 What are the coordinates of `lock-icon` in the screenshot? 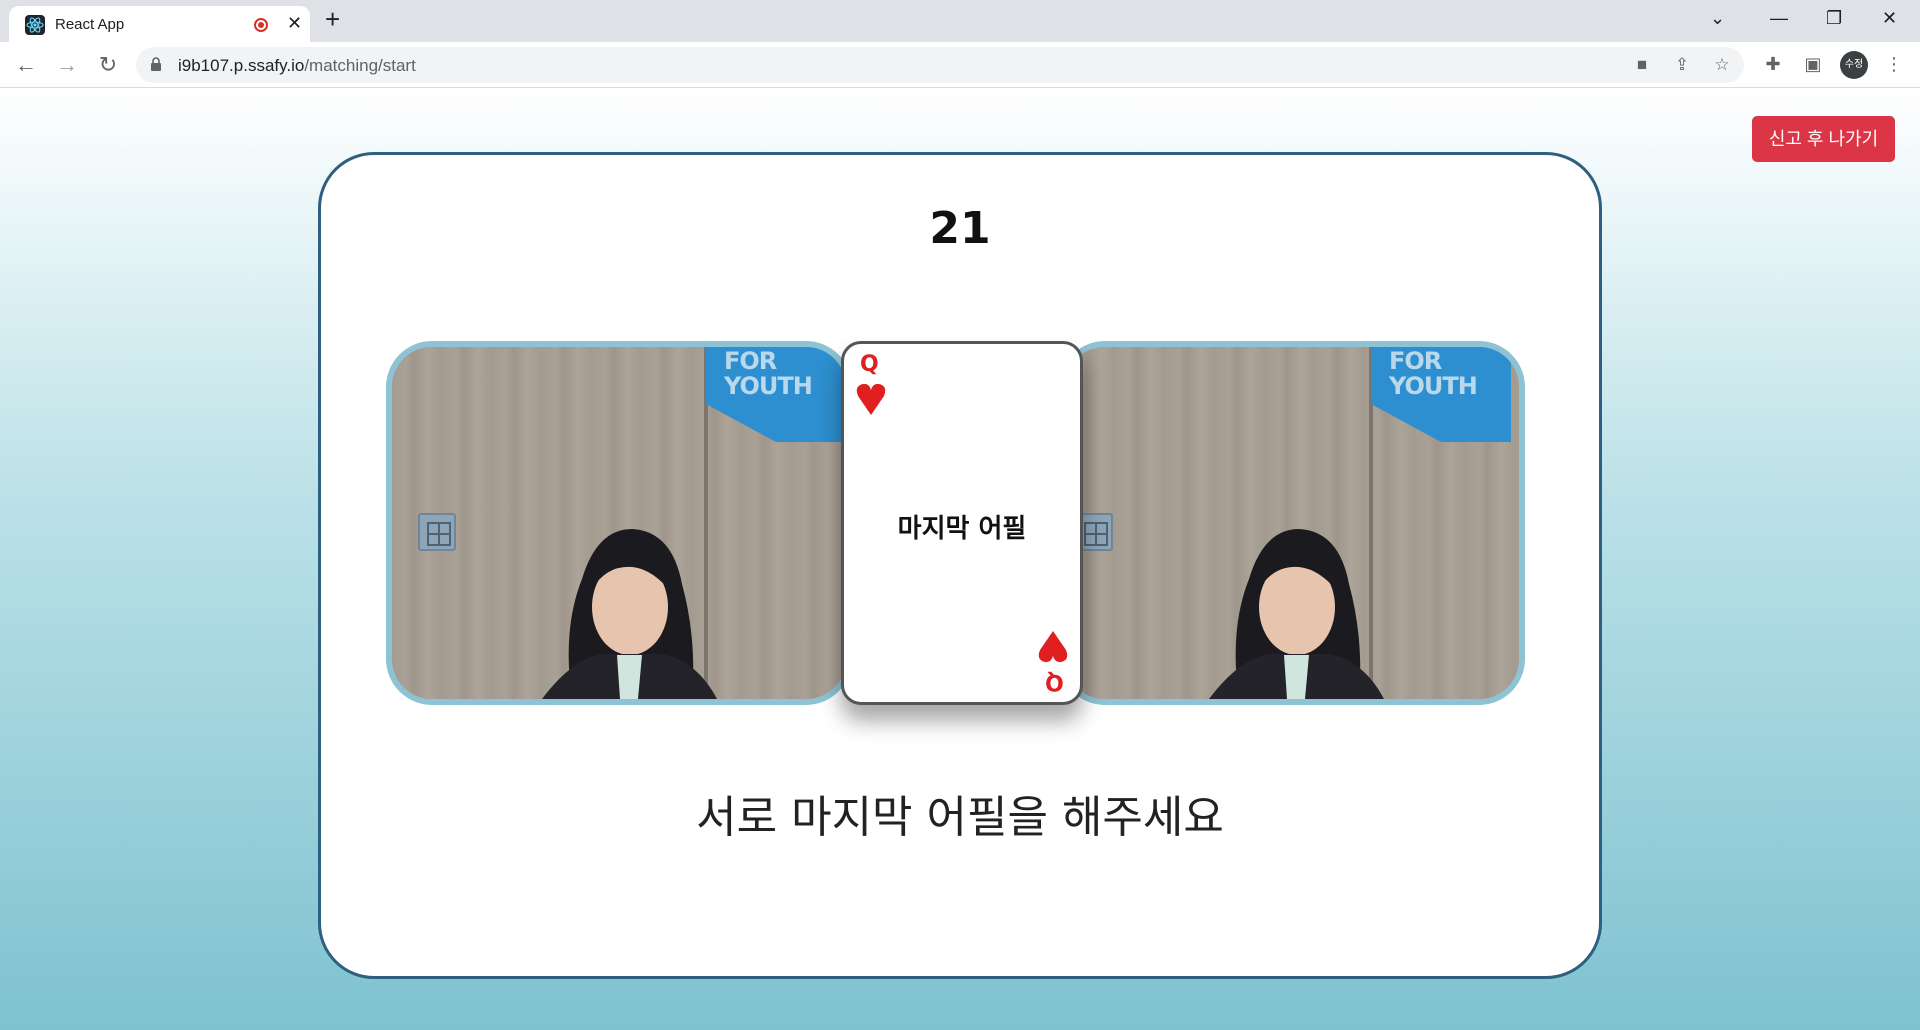 It's located at (156, 64).